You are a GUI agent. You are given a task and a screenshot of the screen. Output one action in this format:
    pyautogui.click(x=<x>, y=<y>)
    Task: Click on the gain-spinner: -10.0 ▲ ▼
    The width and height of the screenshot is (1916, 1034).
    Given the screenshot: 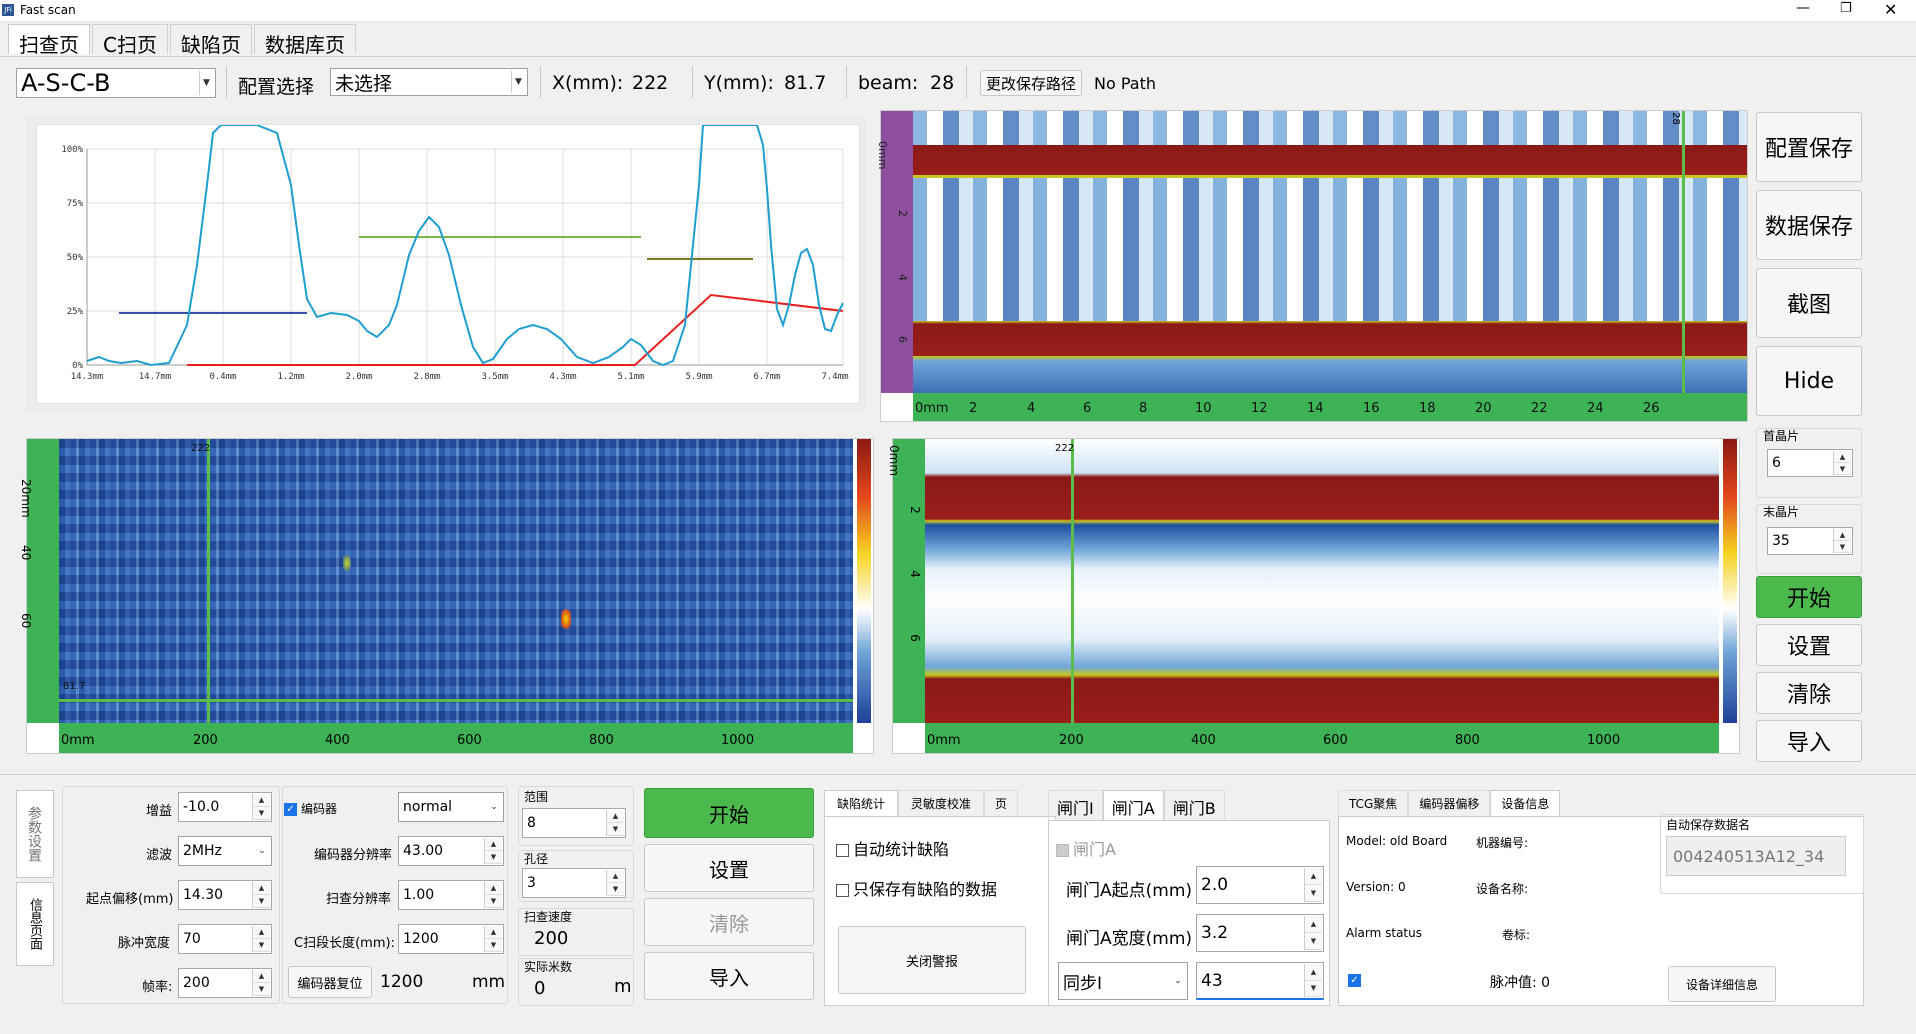 What is the action you would take?
    pyautogui.click(x=225, y=807)
    